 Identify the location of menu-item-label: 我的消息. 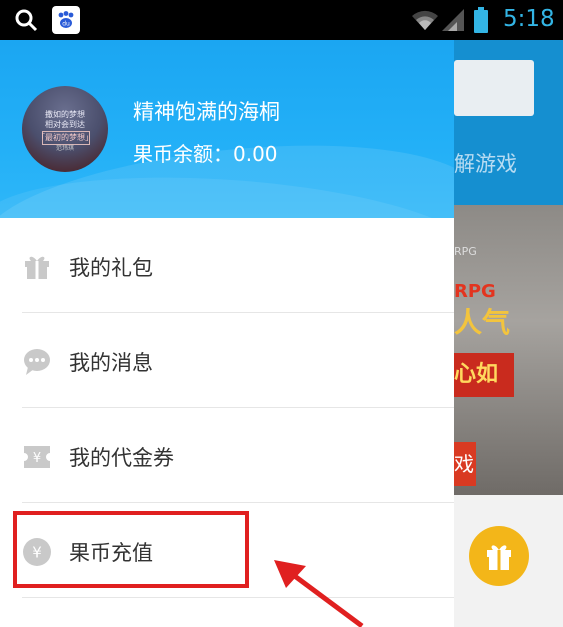
(111, 363).